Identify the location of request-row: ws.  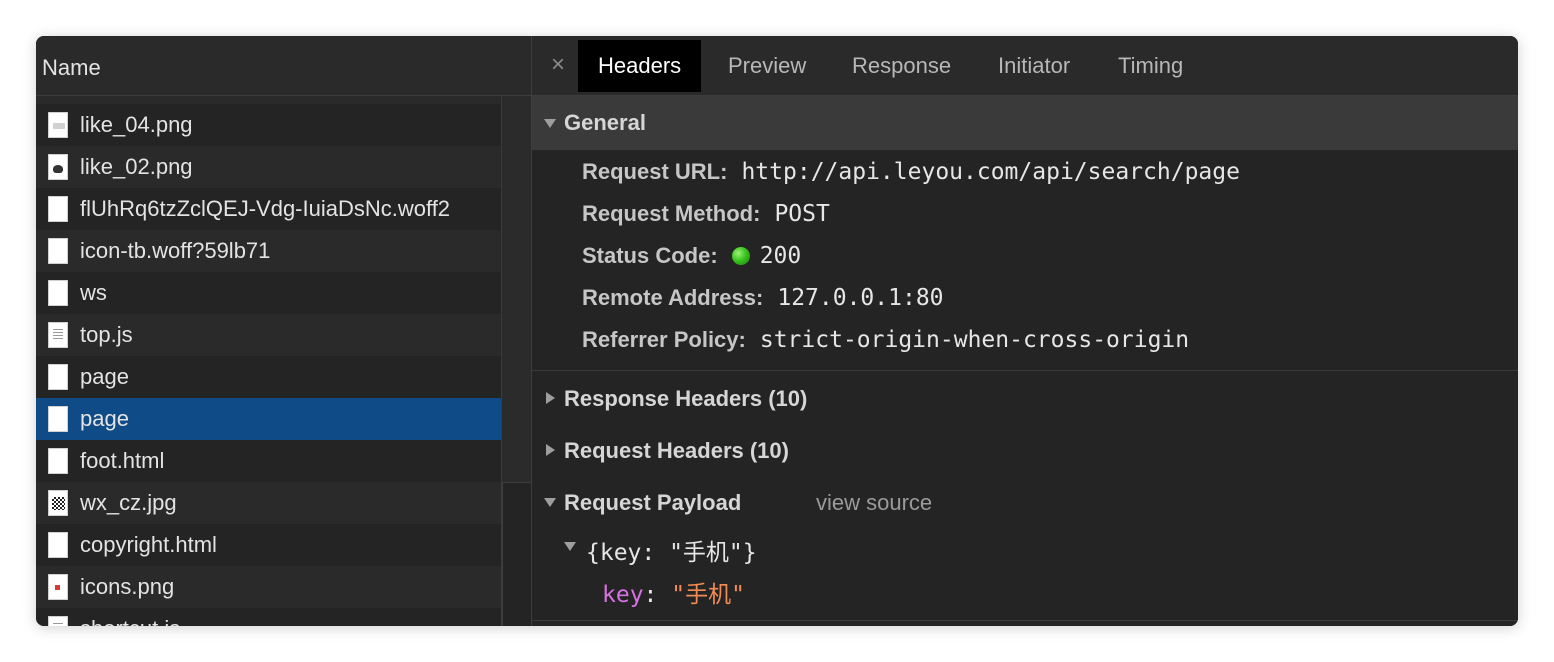
(269, 293).